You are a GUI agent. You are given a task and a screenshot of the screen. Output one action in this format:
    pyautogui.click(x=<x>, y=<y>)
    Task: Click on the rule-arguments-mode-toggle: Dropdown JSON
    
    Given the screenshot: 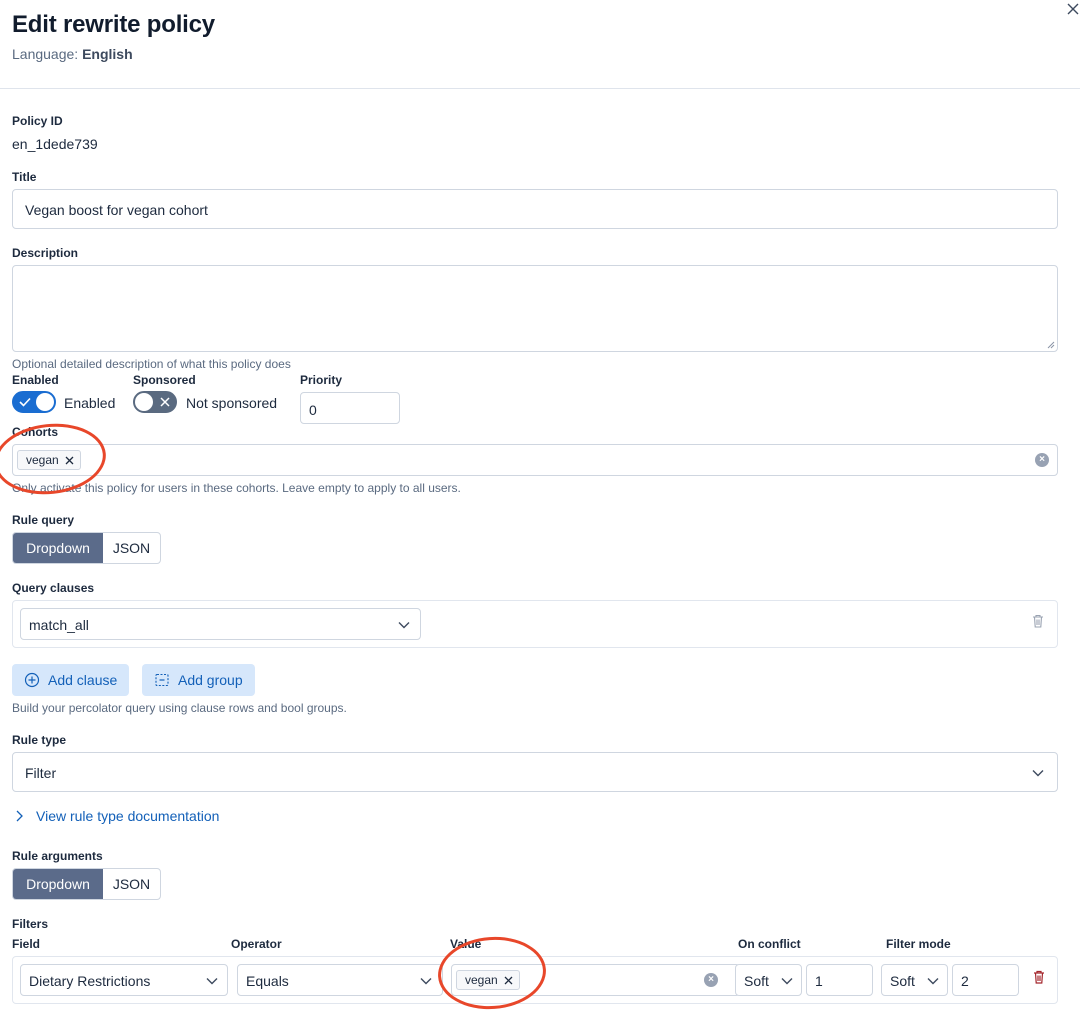 What is the action you would take?
    pyautogui.click(x=86, y=884)
    